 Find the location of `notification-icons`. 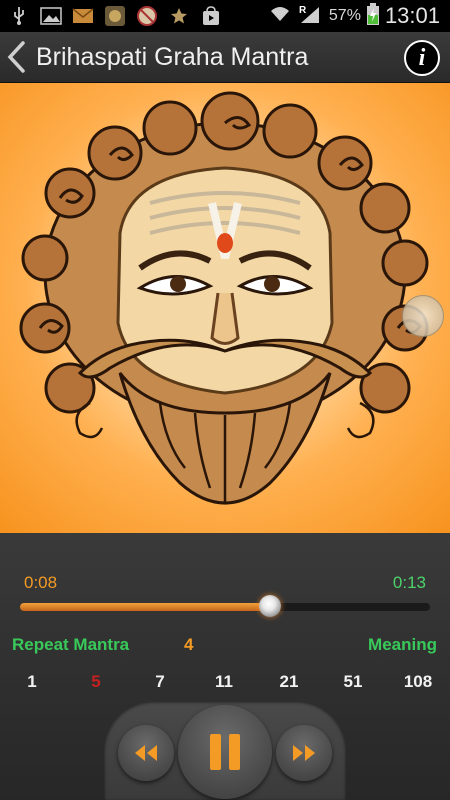

notification-icons is located at coordinates (111, 16).